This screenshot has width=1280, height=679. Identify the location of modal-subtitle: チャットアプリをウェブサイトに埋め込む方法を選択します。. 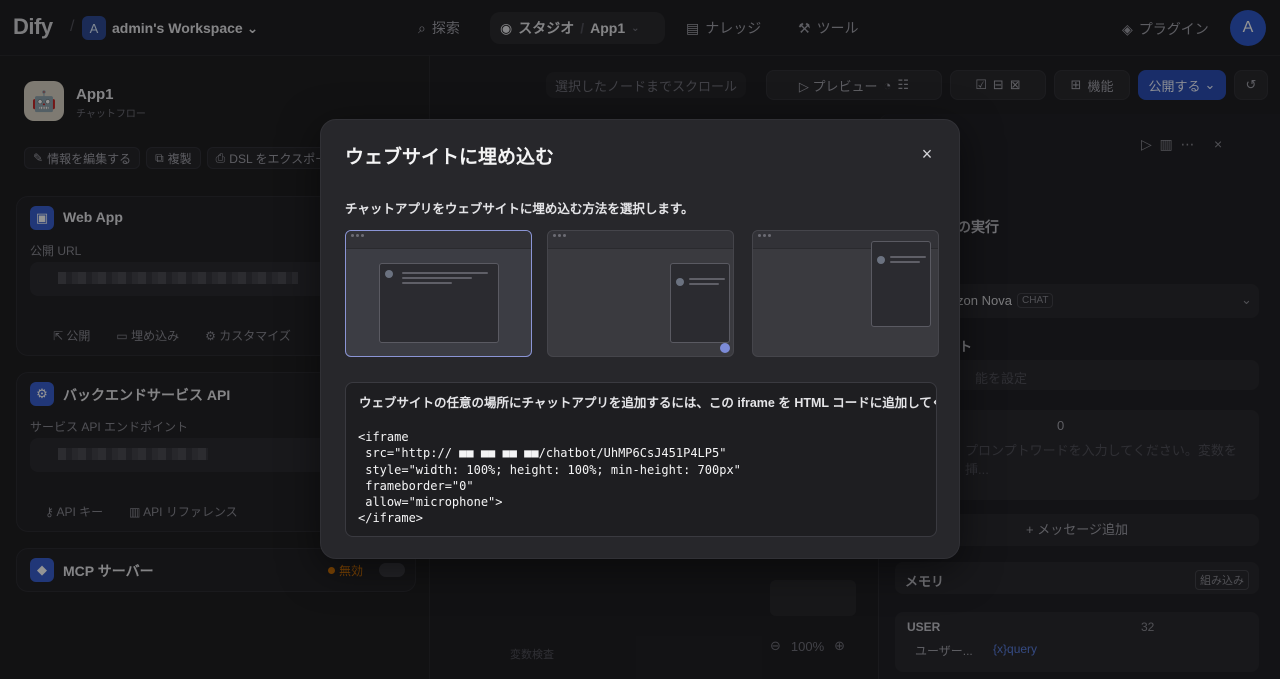
(519, 209).